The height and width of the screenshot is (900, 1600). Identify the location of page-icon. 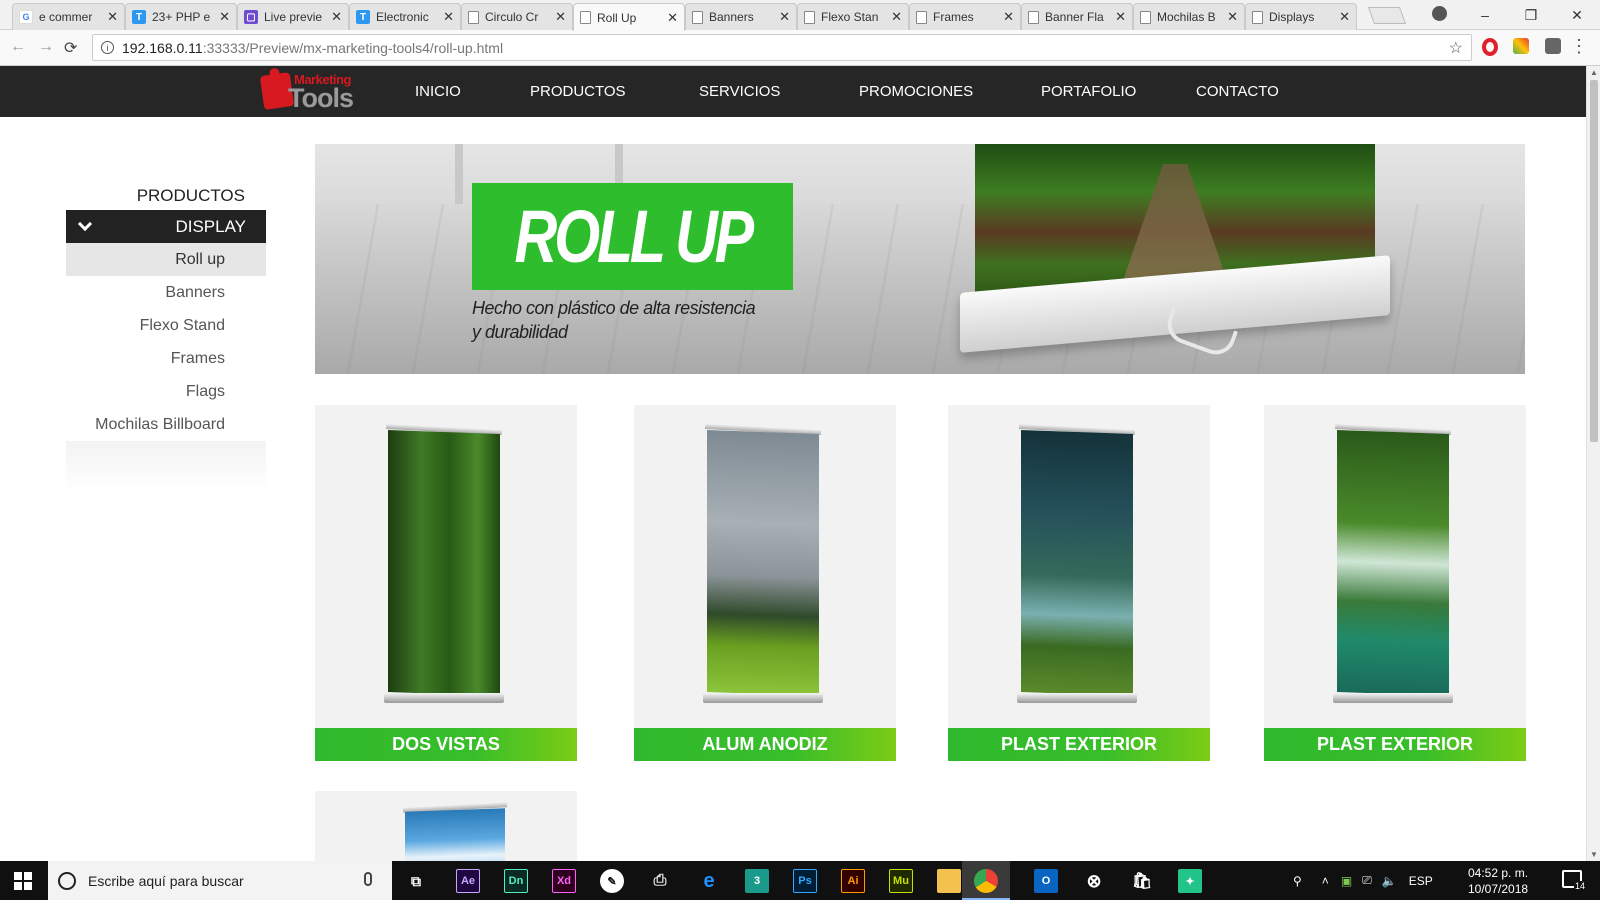
(1033, 17).